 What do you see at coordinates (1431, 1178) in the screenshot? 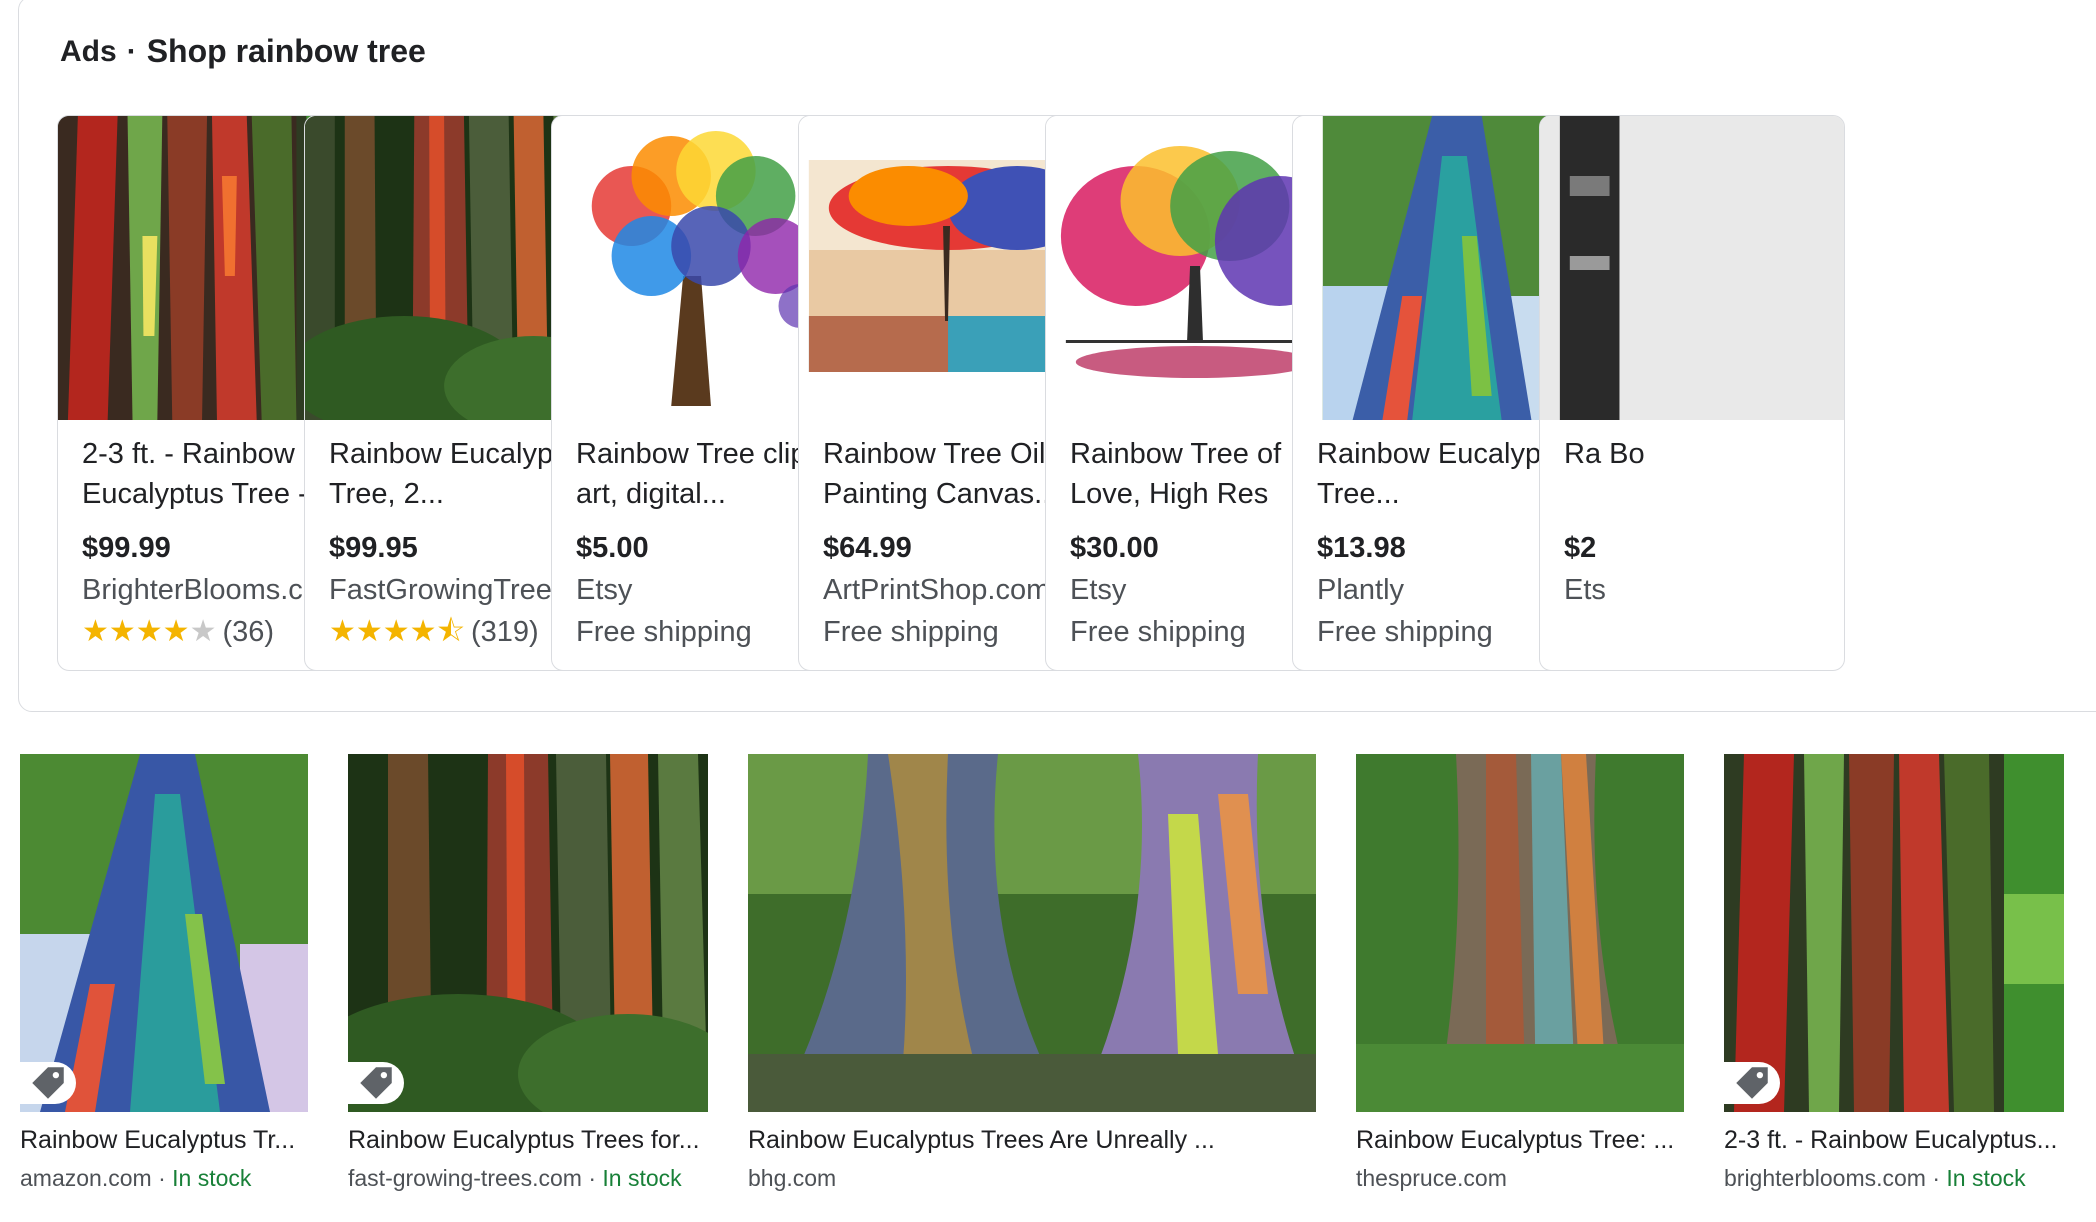
I see `source-domain: thespruce.com` at bounding box center [1431, 1178].